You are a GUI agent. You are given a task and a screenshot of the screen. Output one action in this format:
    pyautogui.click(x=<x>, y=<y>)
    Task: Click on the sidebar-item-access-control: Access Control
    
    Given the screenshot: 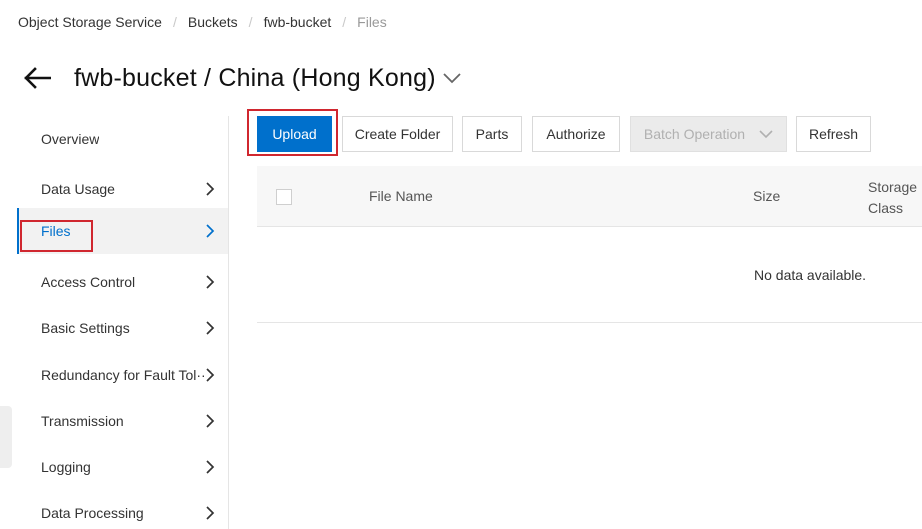 What is the action you would take?
    pyautogui.click(x=122, y=282)
    